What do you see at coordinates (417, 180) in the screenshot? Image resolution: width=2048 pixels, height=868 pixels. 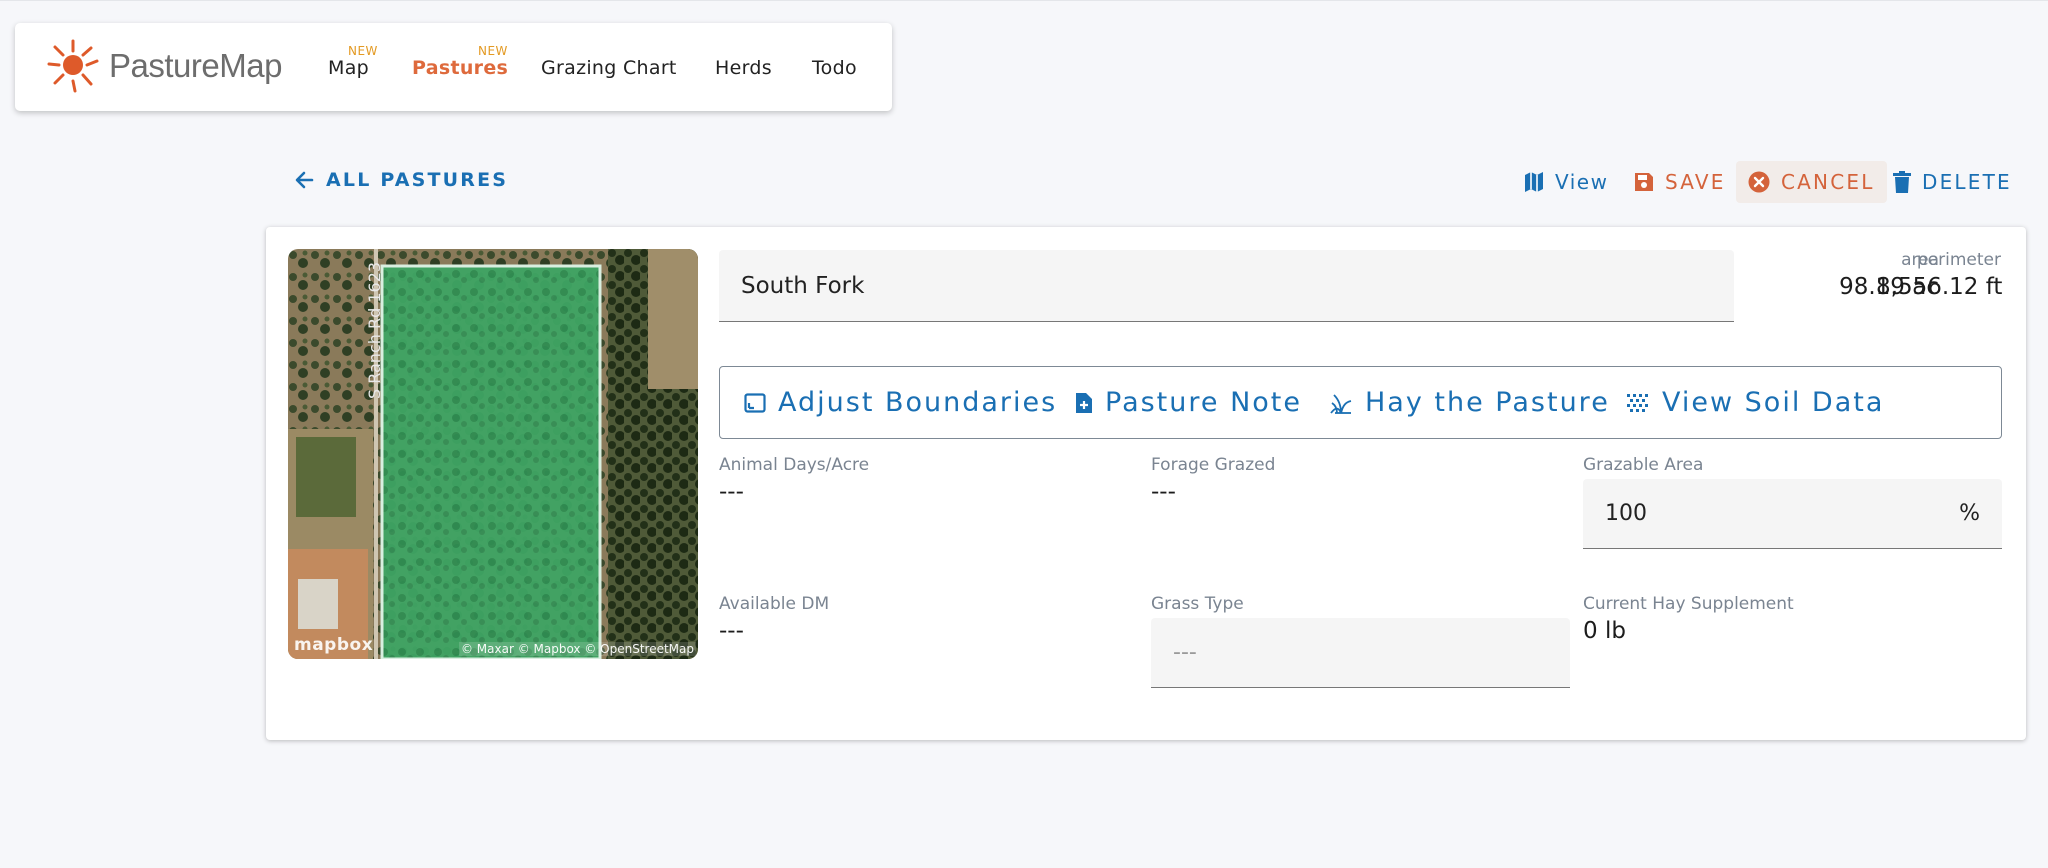 I see `all-pastures-label: ALL PASTURES` at bounding box center [417, 180].